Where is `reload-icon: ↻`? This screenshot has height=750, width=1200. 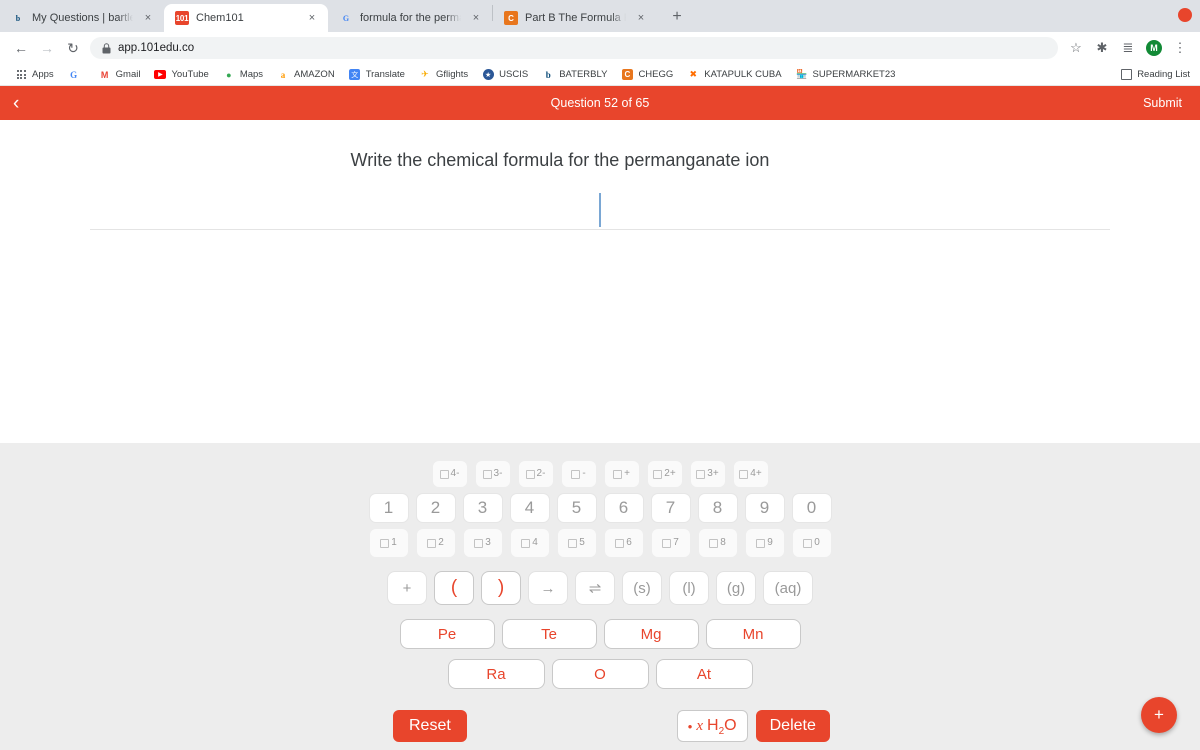 reload-icon: ↻ is located at coordinates (73, 48).